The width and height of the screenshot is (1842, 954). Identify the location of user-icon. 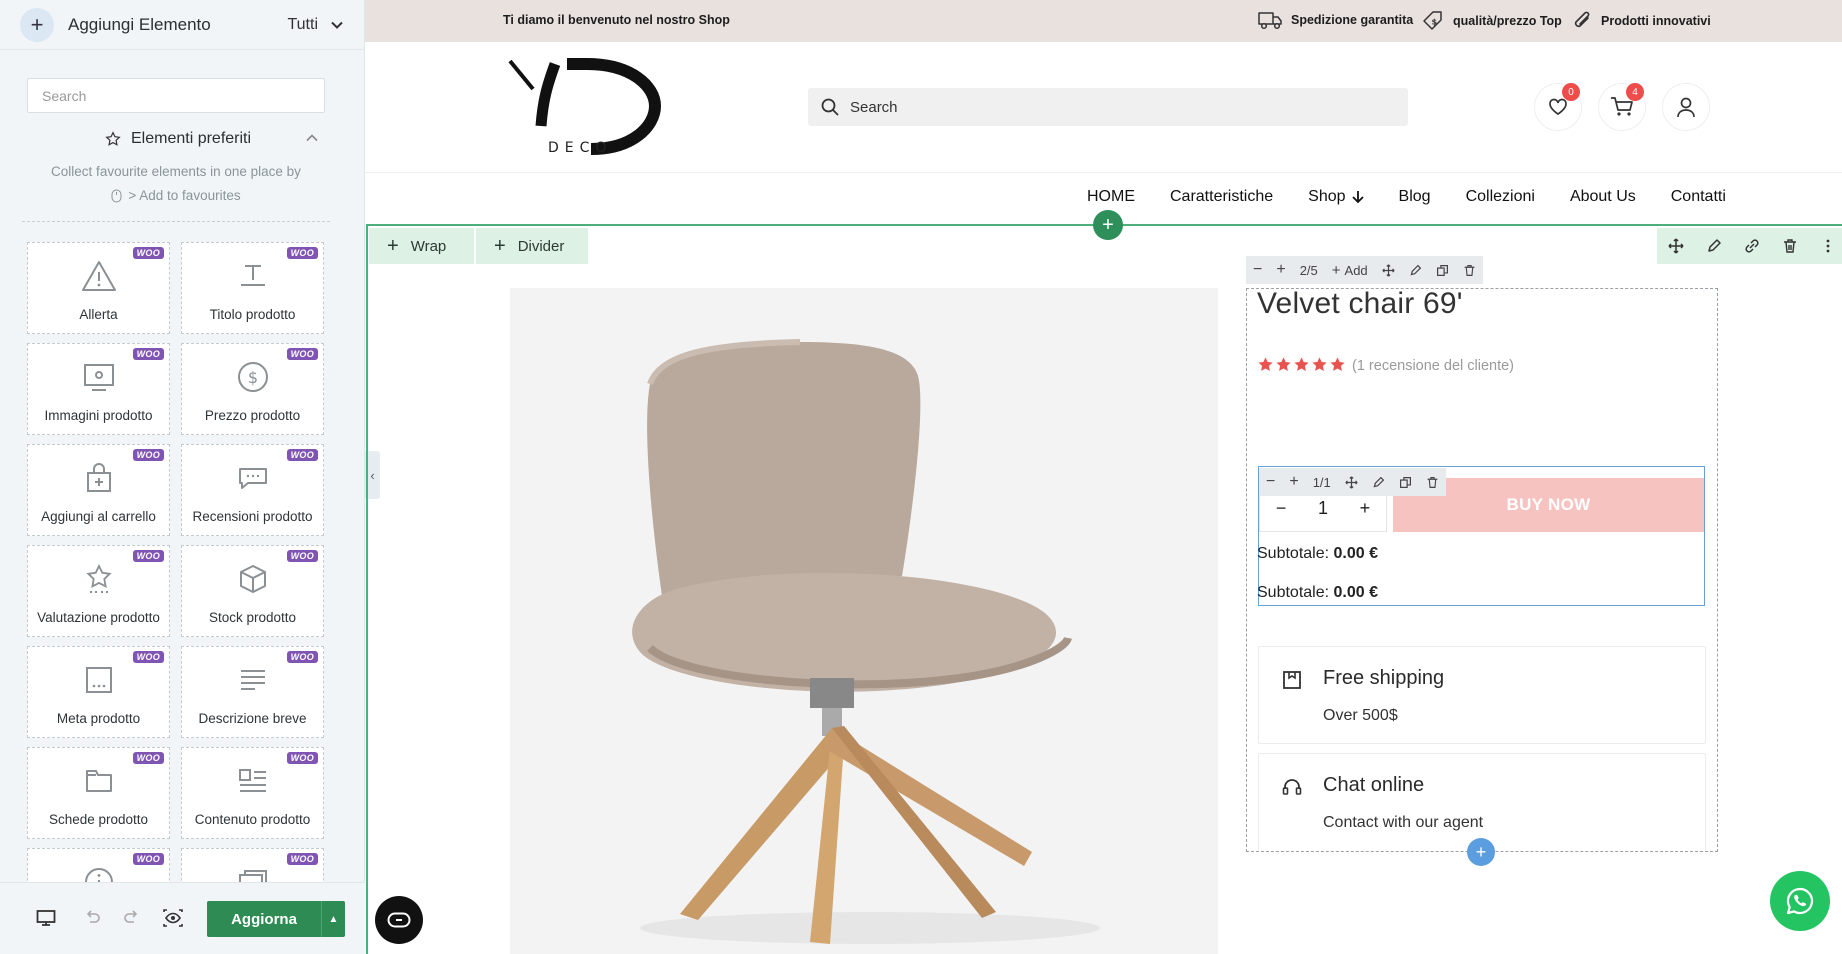
(1686, 107).